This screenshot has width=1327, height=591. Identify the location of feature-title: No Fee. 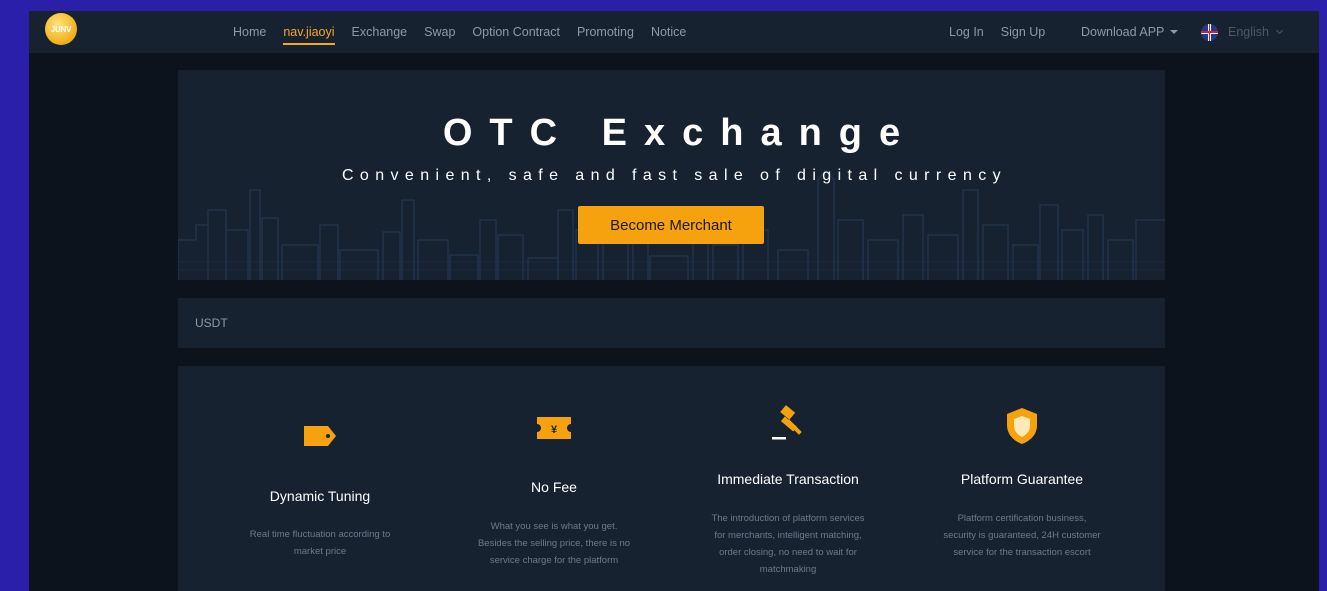
(554, 487).